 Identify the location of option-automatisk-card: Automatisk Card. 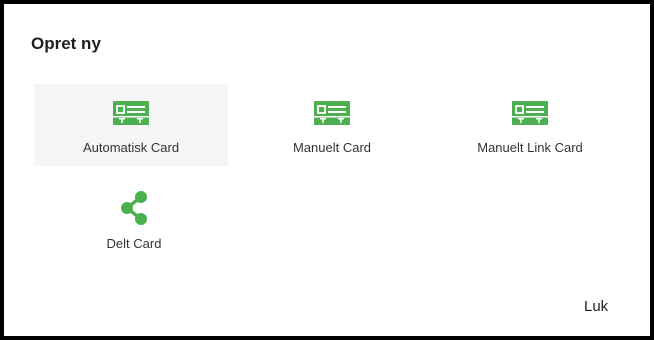
(131, 125).